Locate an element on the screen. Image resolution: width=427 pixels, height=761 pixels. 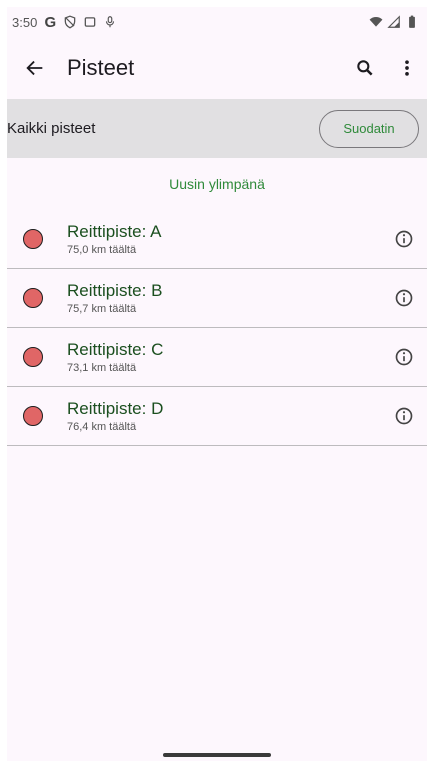
search-button is located at coordinates (365, 68).